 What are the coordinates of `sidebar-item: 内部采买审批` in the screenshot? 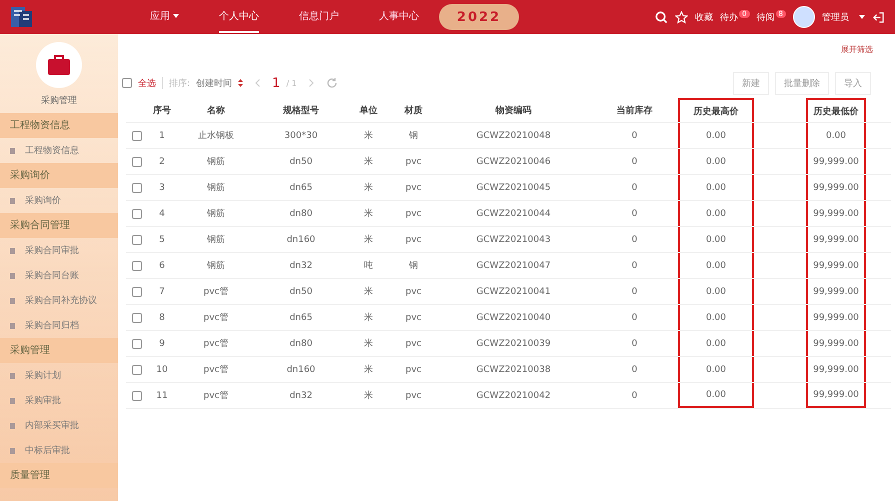 It's located at (59, 425).